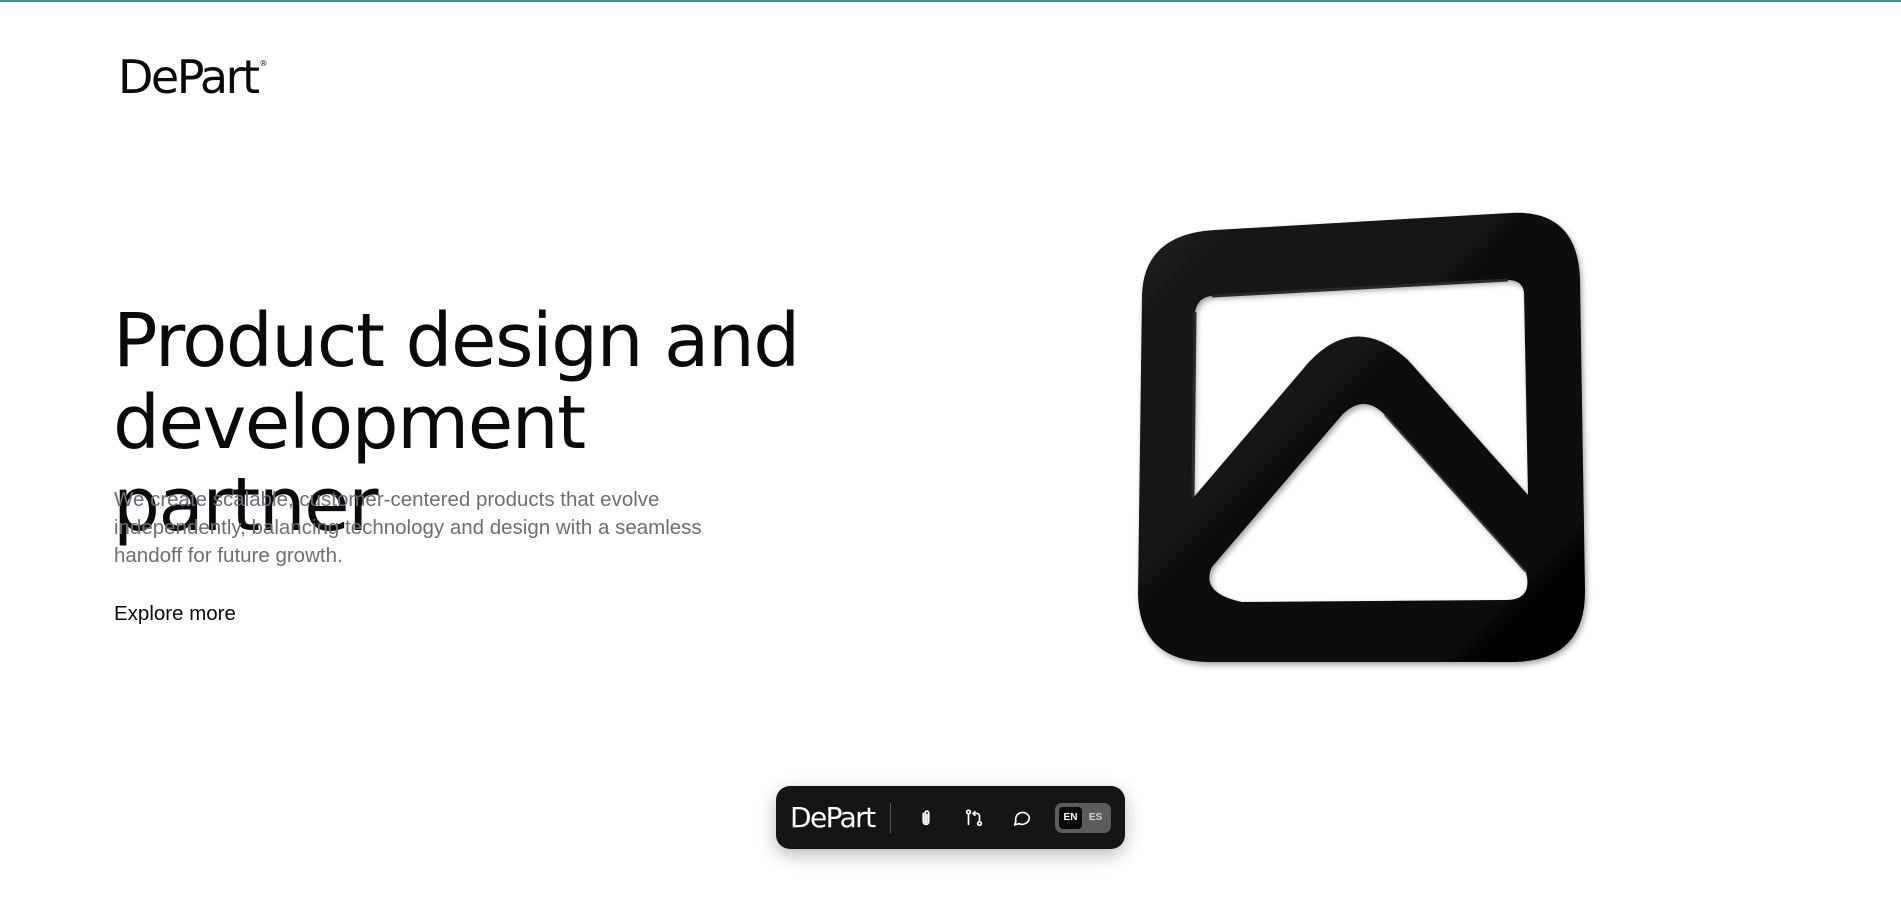 The width and height of the screenshot is (1901, 910). What do you see at coordinates (456, 341) in the screenshot?
I see `hero-title-line-1: Product design and` at bounding box center [456, 341].